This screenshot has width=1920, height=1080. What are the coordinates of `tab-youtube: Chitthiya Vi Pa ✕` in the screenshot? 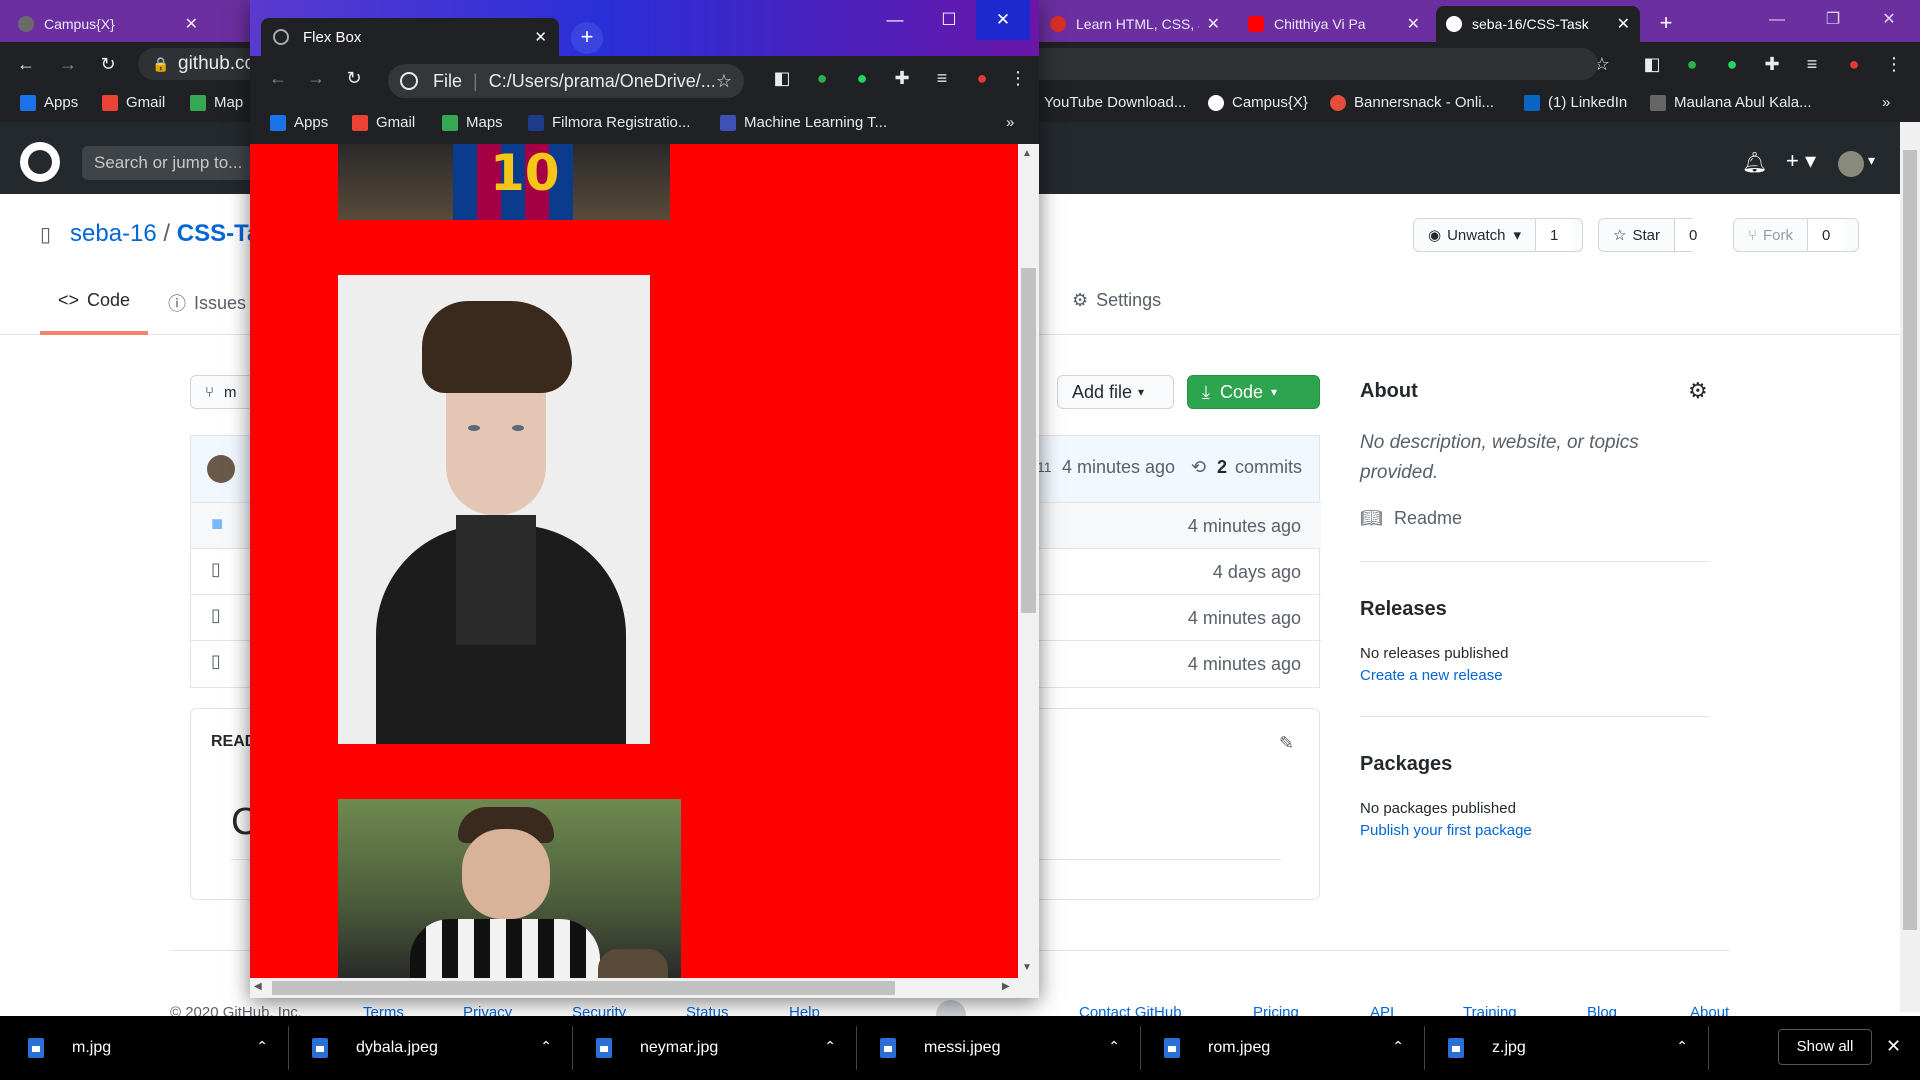 It's located at (1334, 24).